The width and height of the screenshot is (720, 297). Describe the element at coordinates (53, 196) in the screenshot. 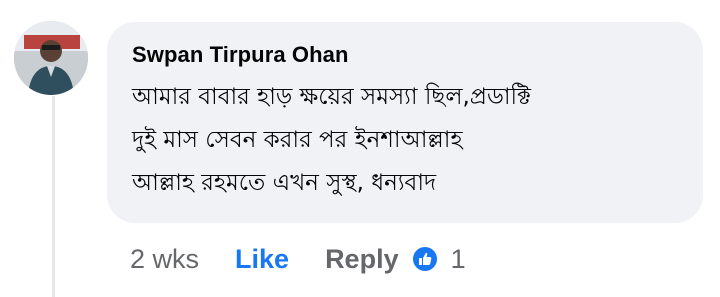

I see `thread-line` at that location.